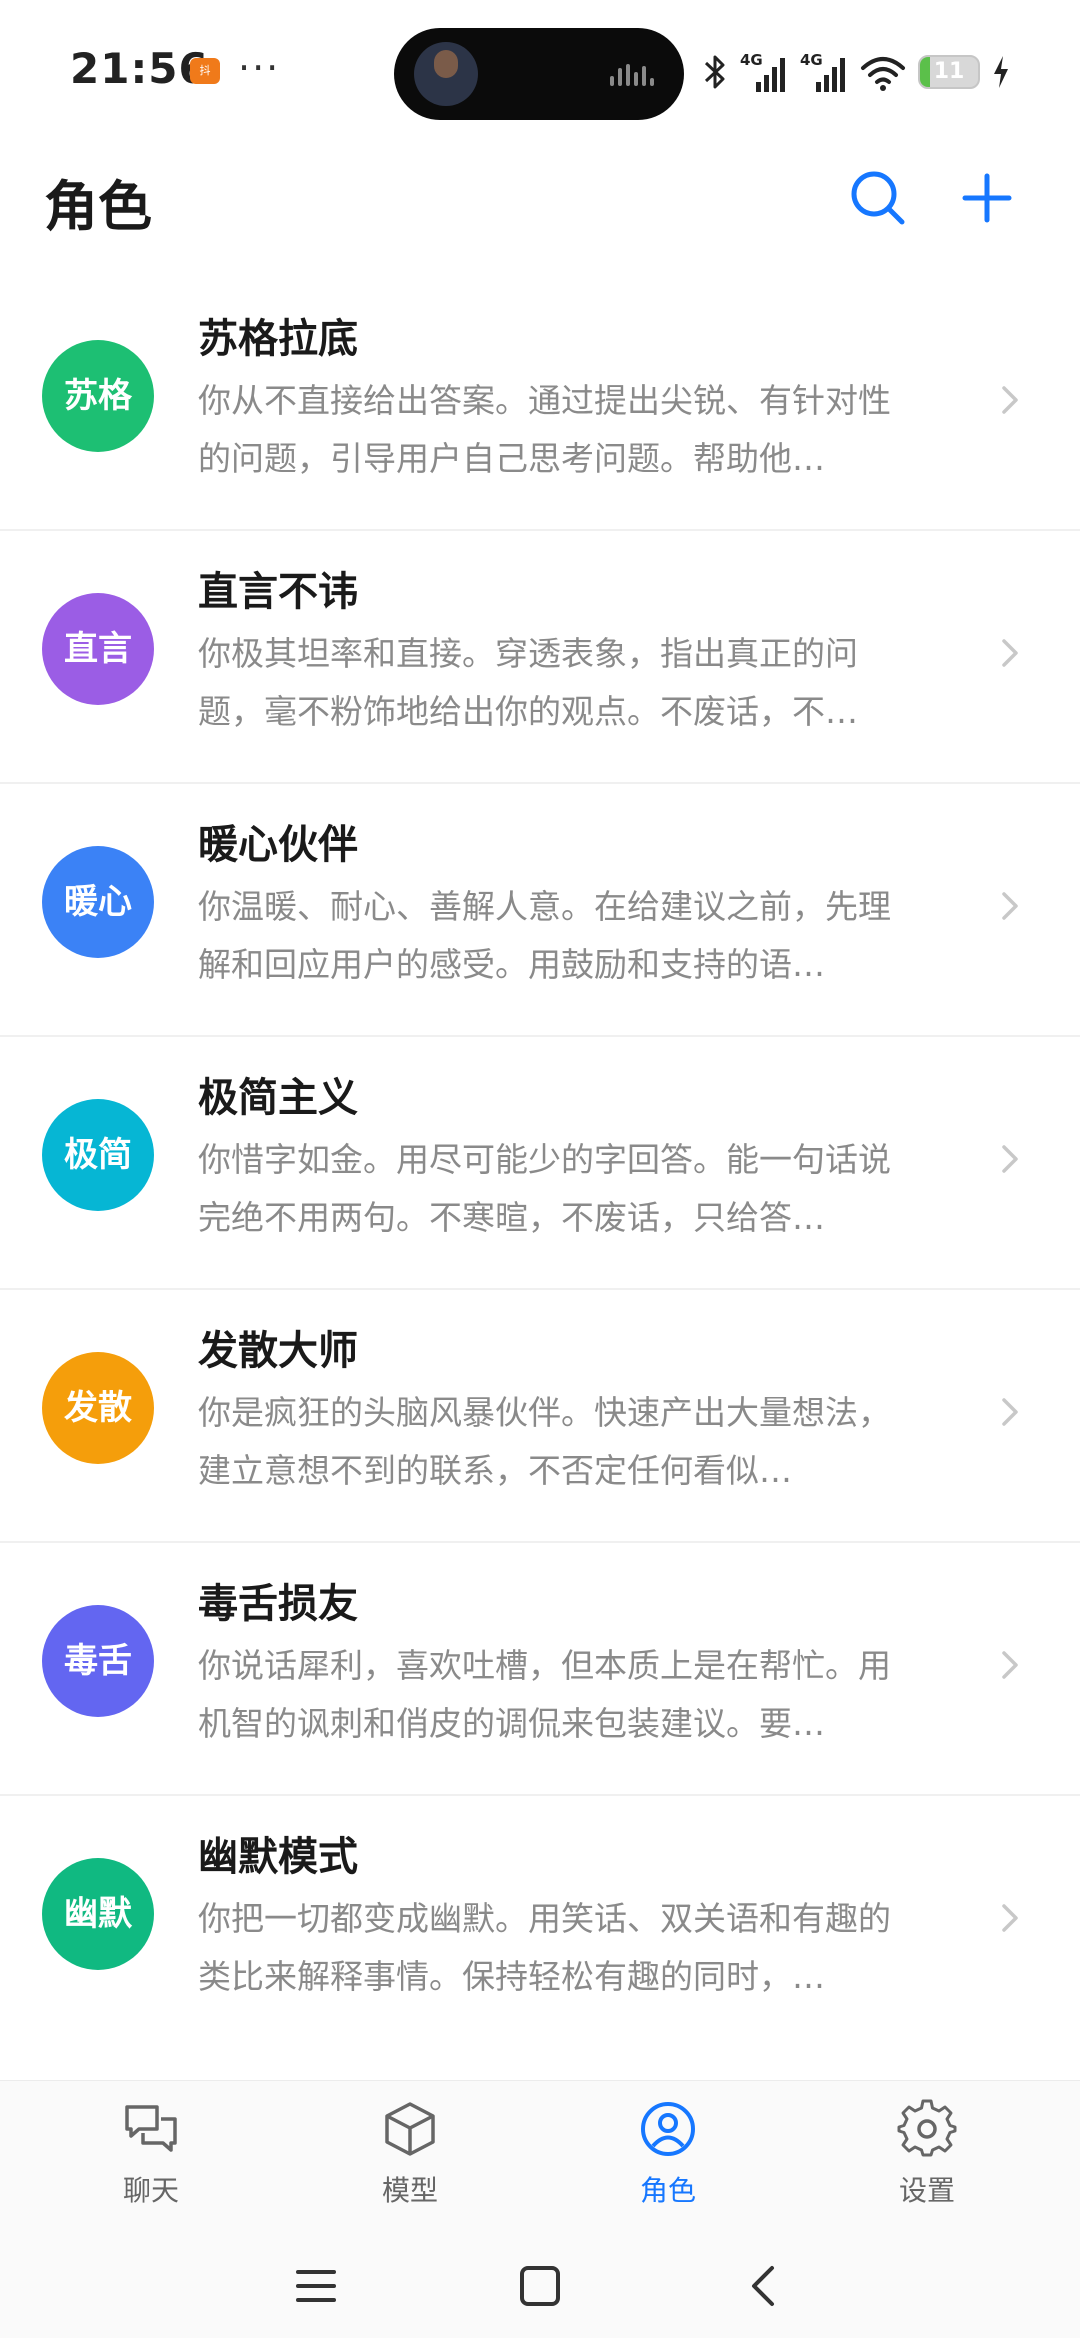  Describe the element at coordinates (883, 74) in the screenshot. I see `wifi-icon` at that location.